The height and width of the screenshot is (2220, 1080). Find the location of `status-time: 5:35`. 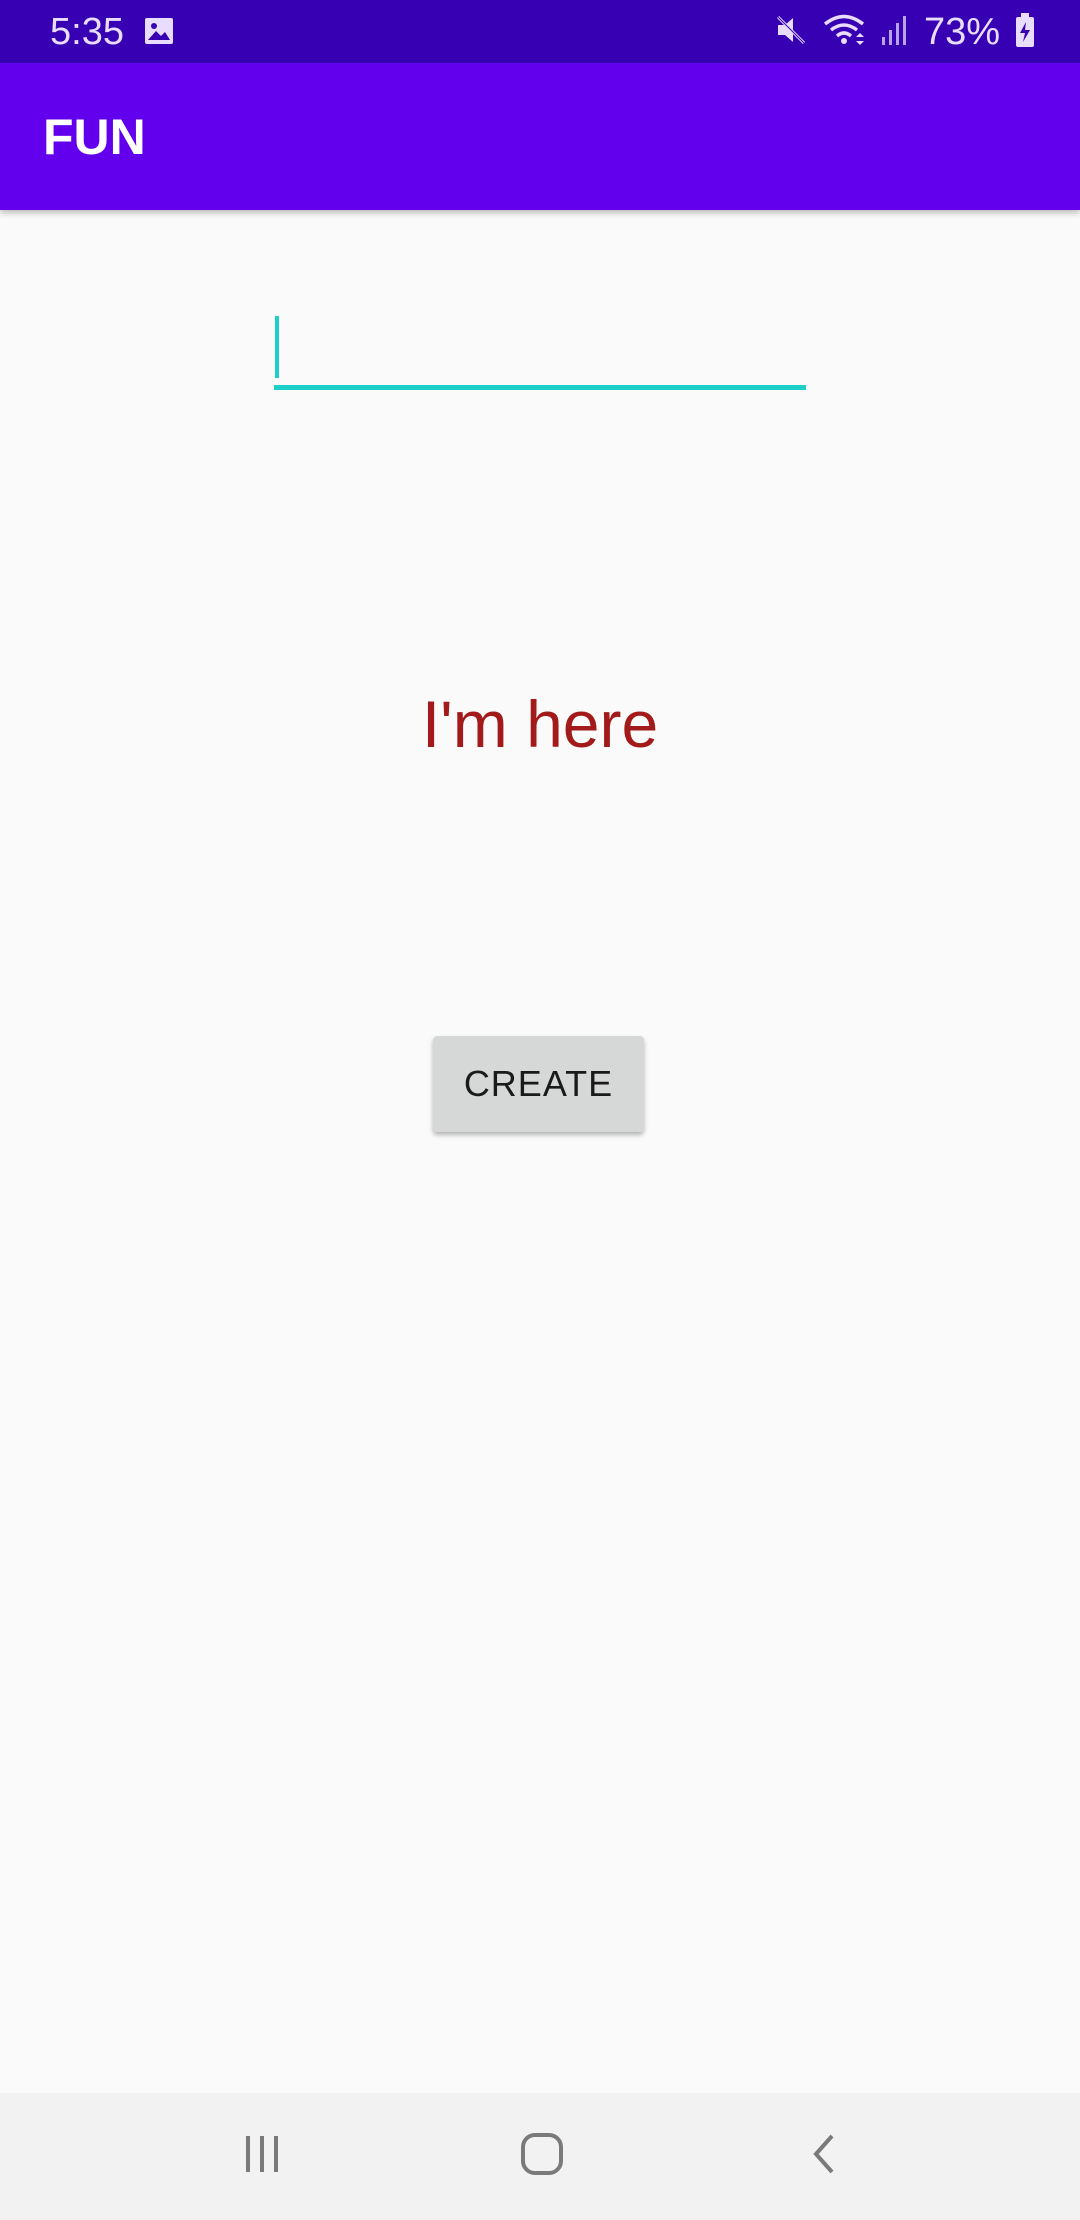

status-time: 5:35 is located at coordinates (87, 32).